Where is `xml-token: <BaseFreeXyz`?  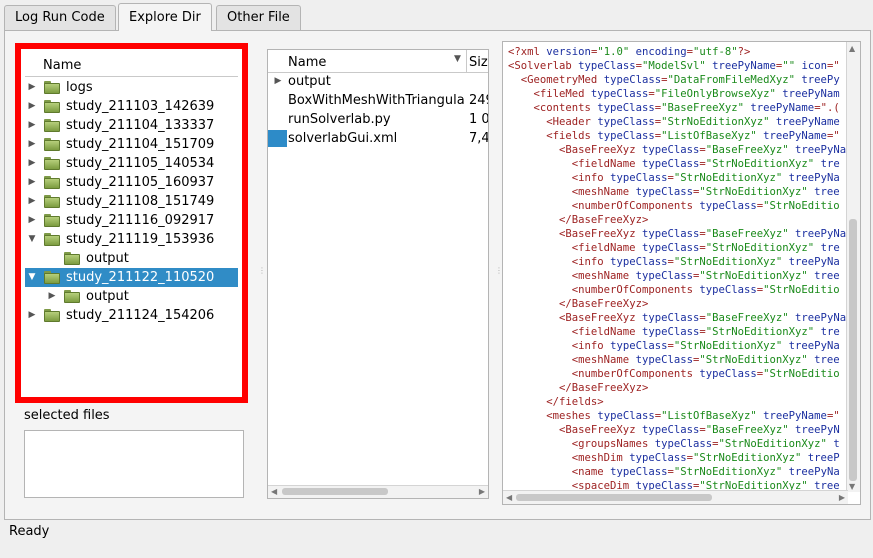
xml-token: <BaseFreeXyz is located at coordinates (600, 430).